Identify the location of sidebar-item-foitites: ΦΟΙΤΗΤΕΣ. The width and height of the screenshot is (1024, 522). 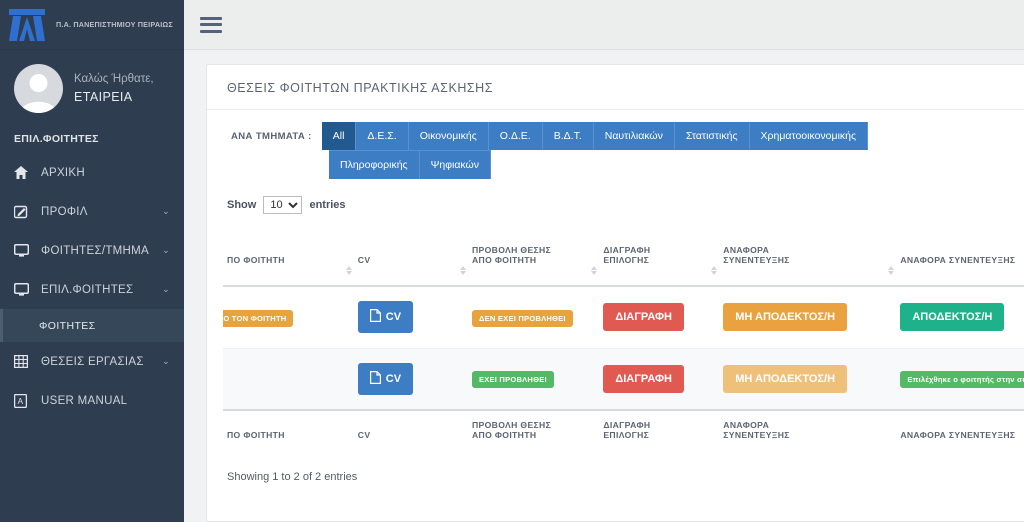
(92, 325).